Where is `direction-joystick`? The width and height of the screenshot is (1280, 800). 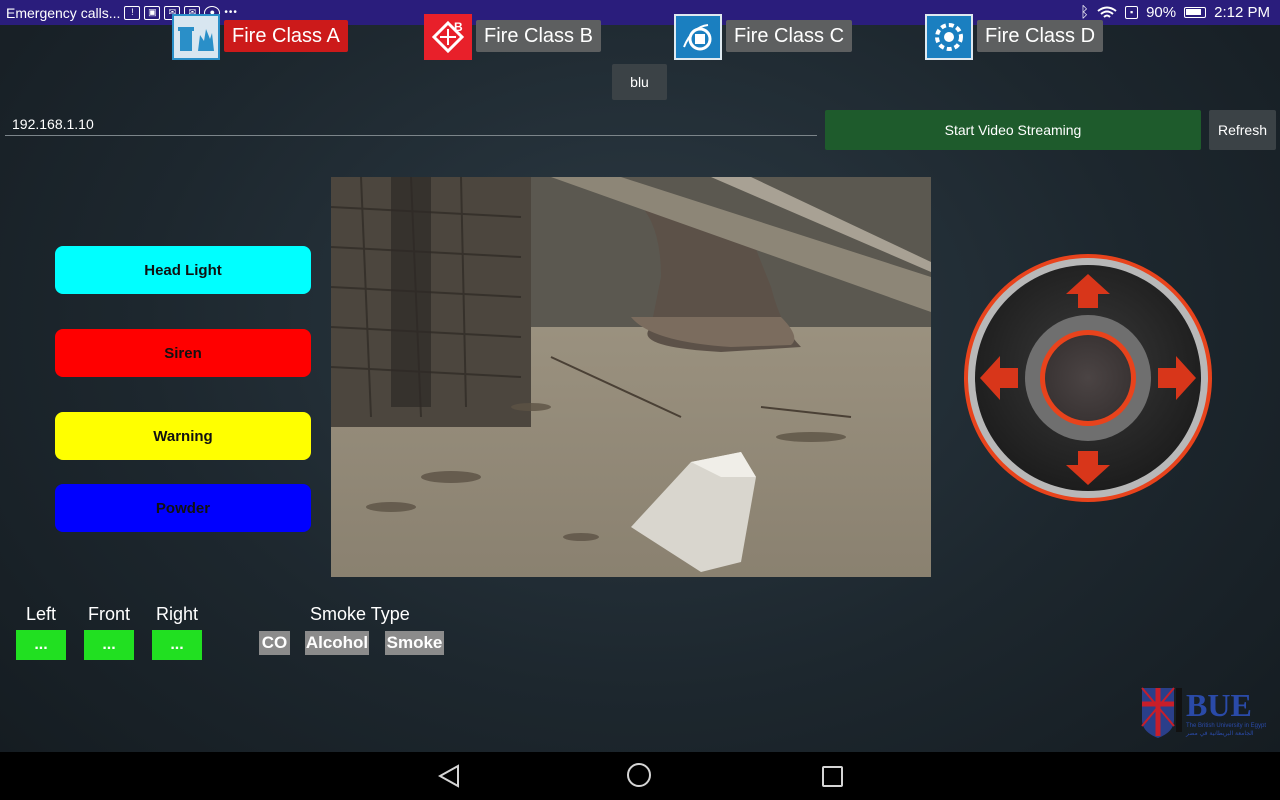
direction-joystick is located at coordinates (1088, 378).